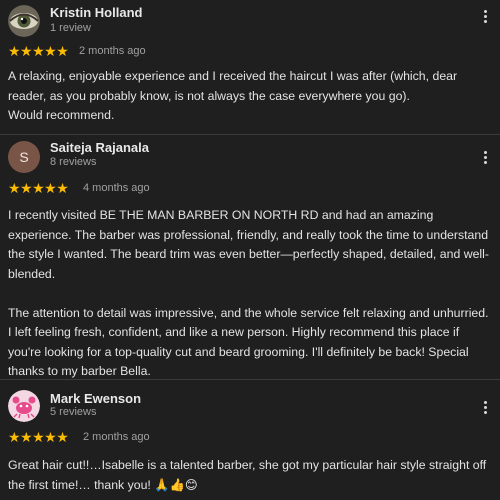 The height and width of the screenshot is (500, 500). I want to click on pink-crab-avatar, so click(24, 406).